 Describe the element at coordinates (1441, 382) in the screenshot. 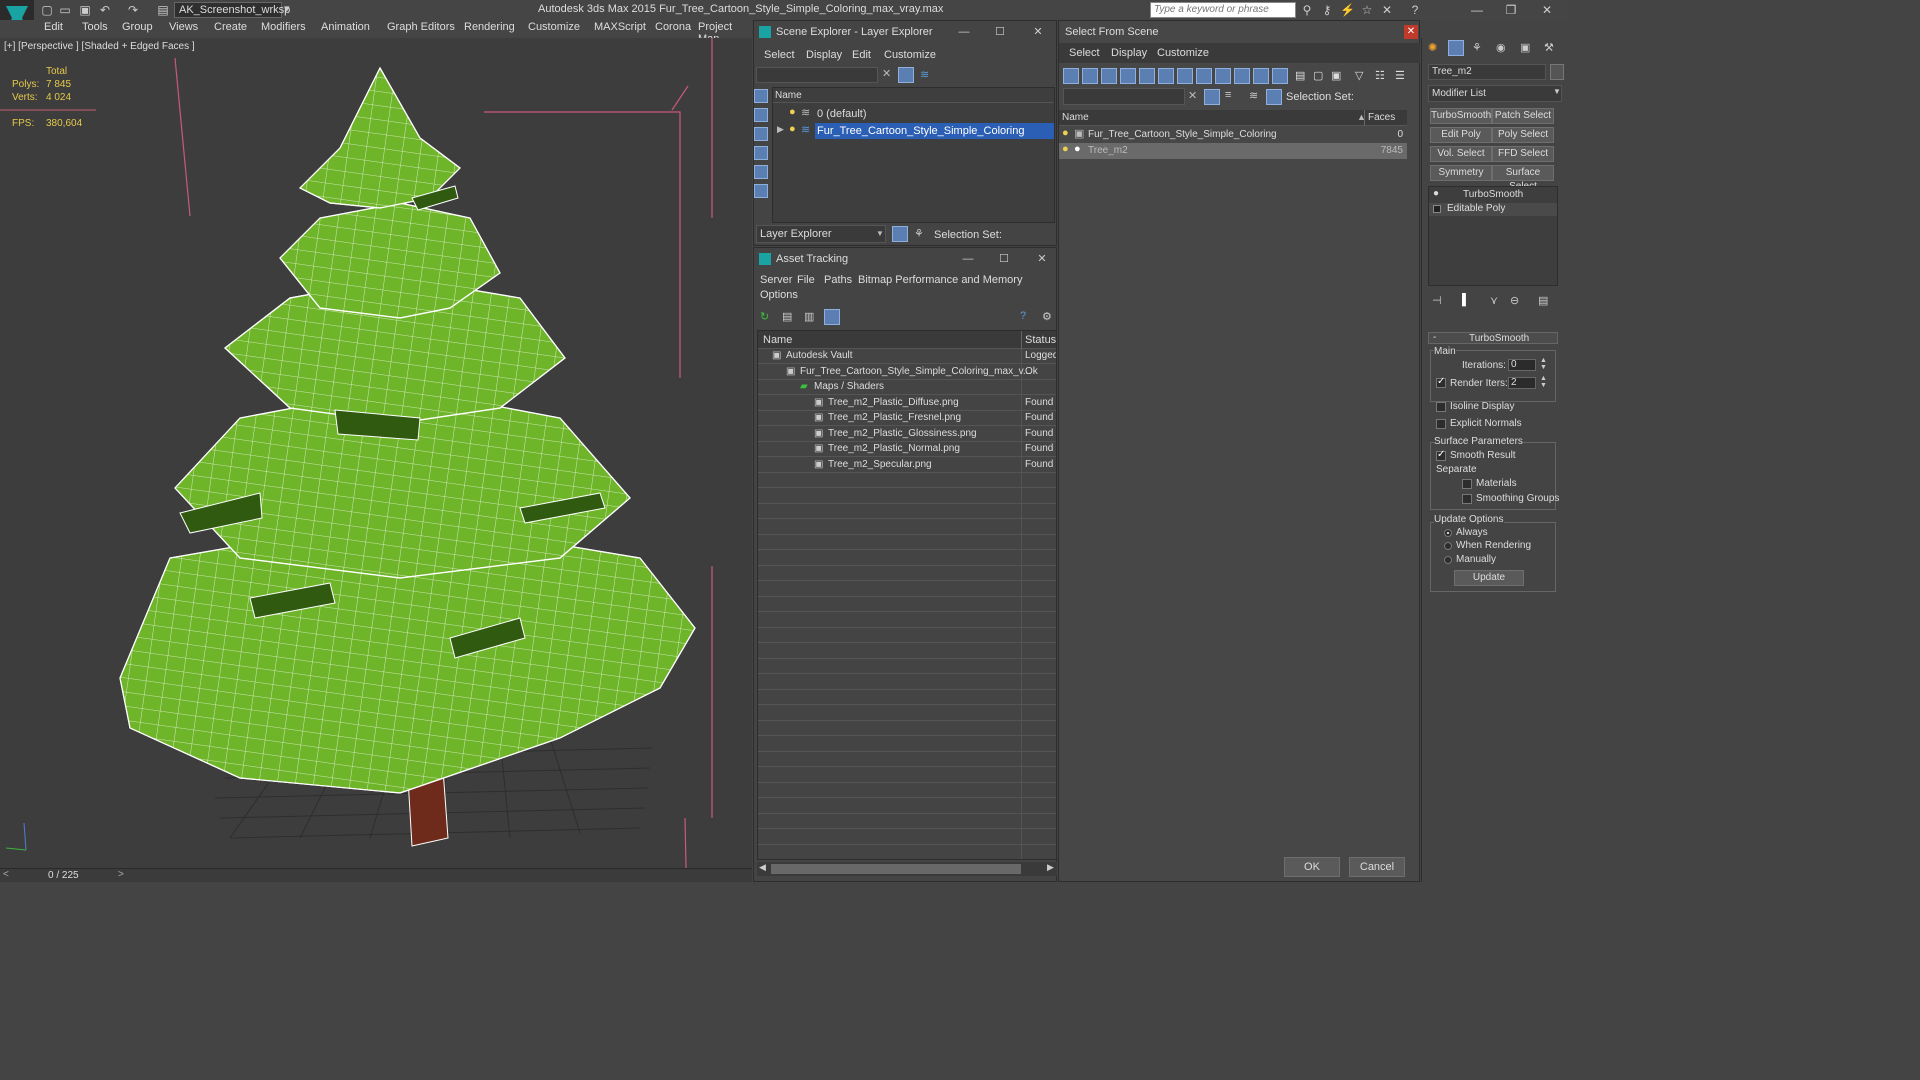

I see `render-iters-checkbox: ✓` at that location.